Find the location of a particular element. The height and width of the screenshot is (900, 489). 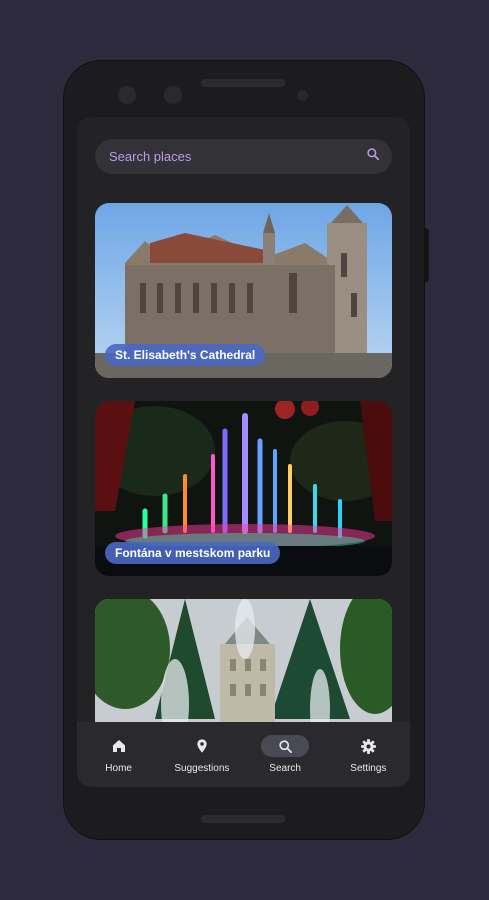

proximity-sensor is located at coordinates (302, 95).